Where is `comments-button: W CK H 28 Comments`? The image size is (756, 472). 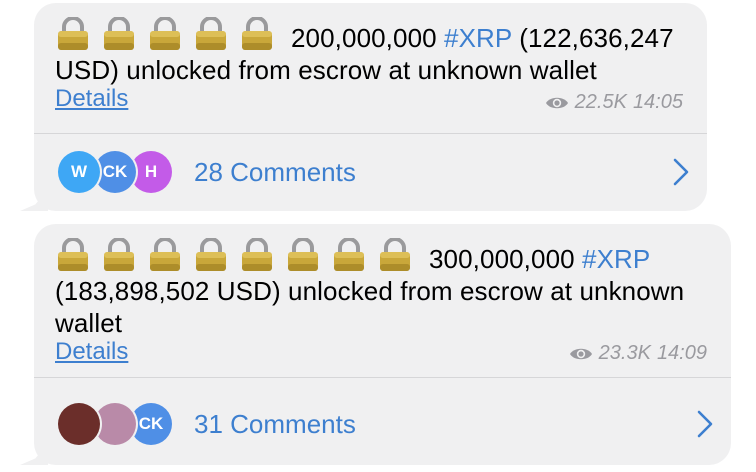
comments-button: W CK H 28 Comments is located at coordinates (370, 171).